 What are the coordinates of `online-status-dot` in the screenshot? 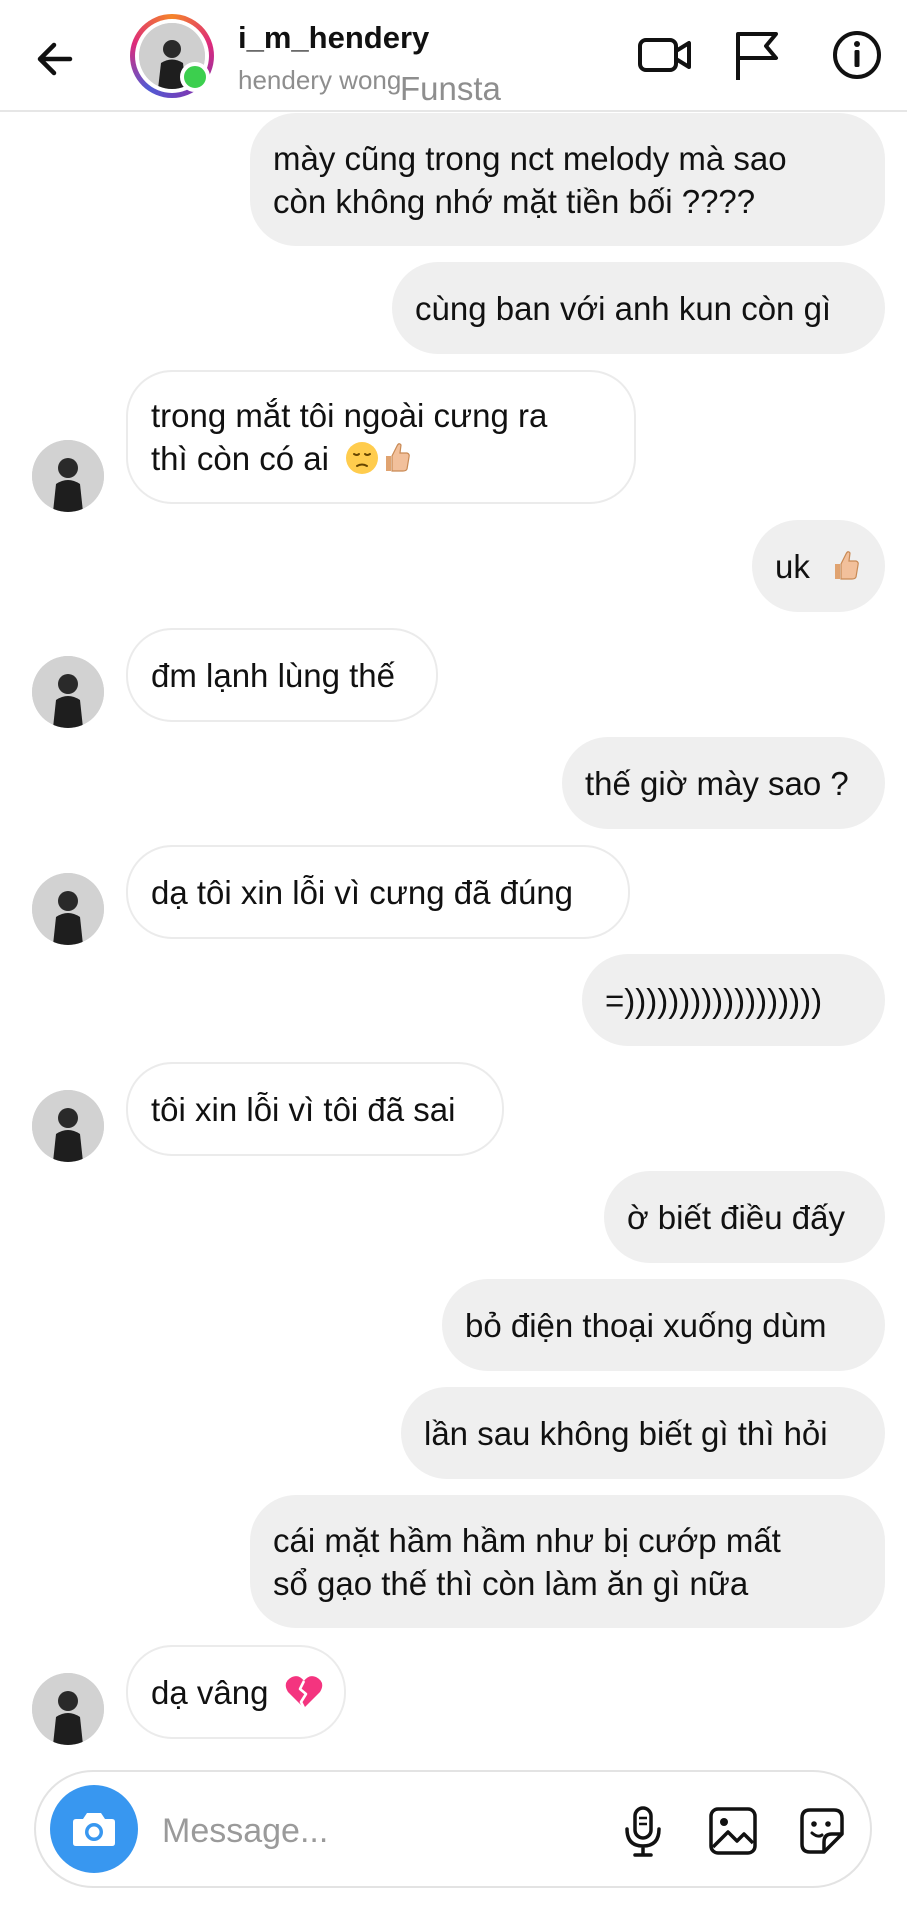 It's located at (195, 77).